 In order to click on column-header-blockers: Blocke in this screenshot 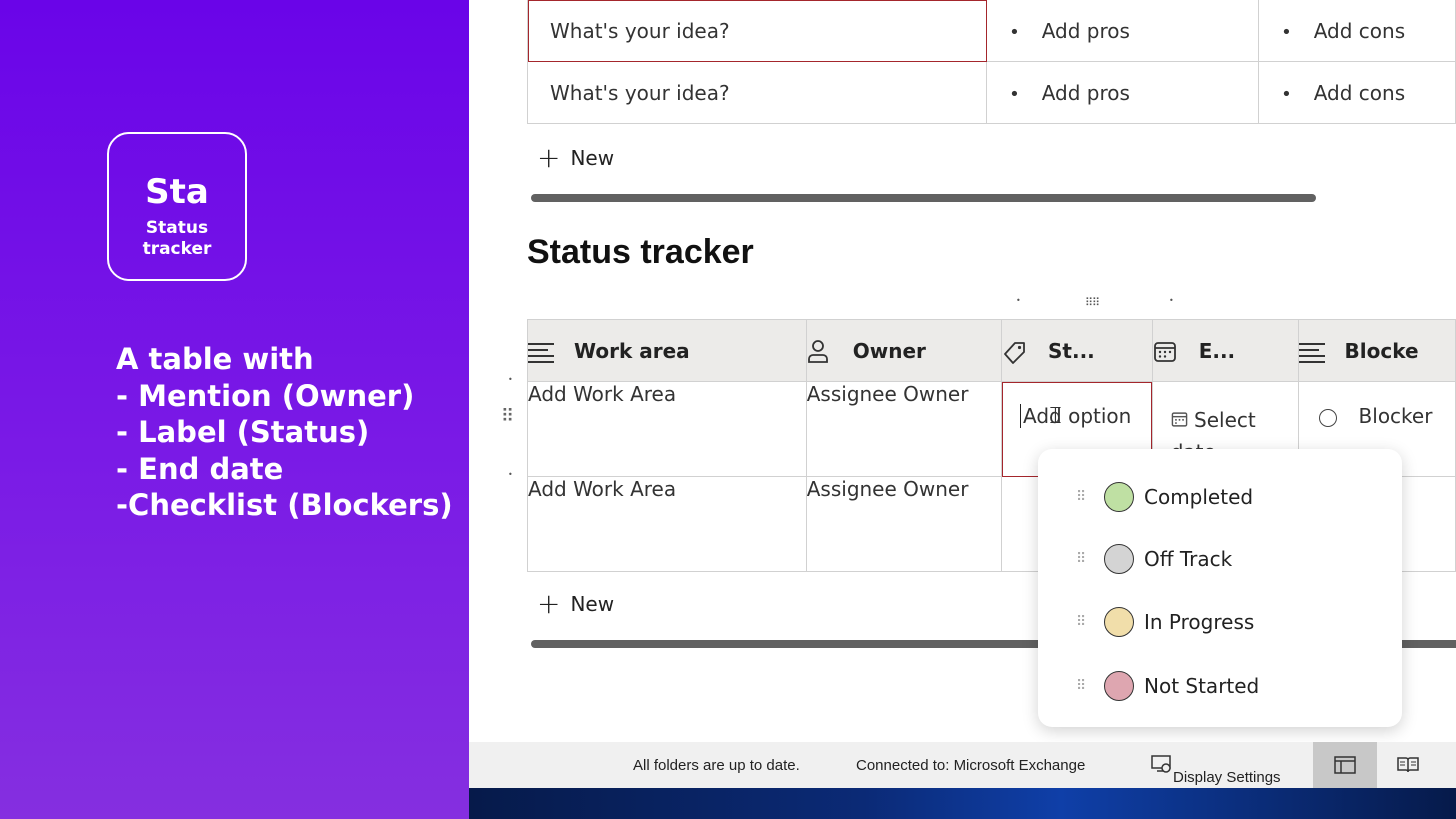, I will do `click(1376, 350)`.